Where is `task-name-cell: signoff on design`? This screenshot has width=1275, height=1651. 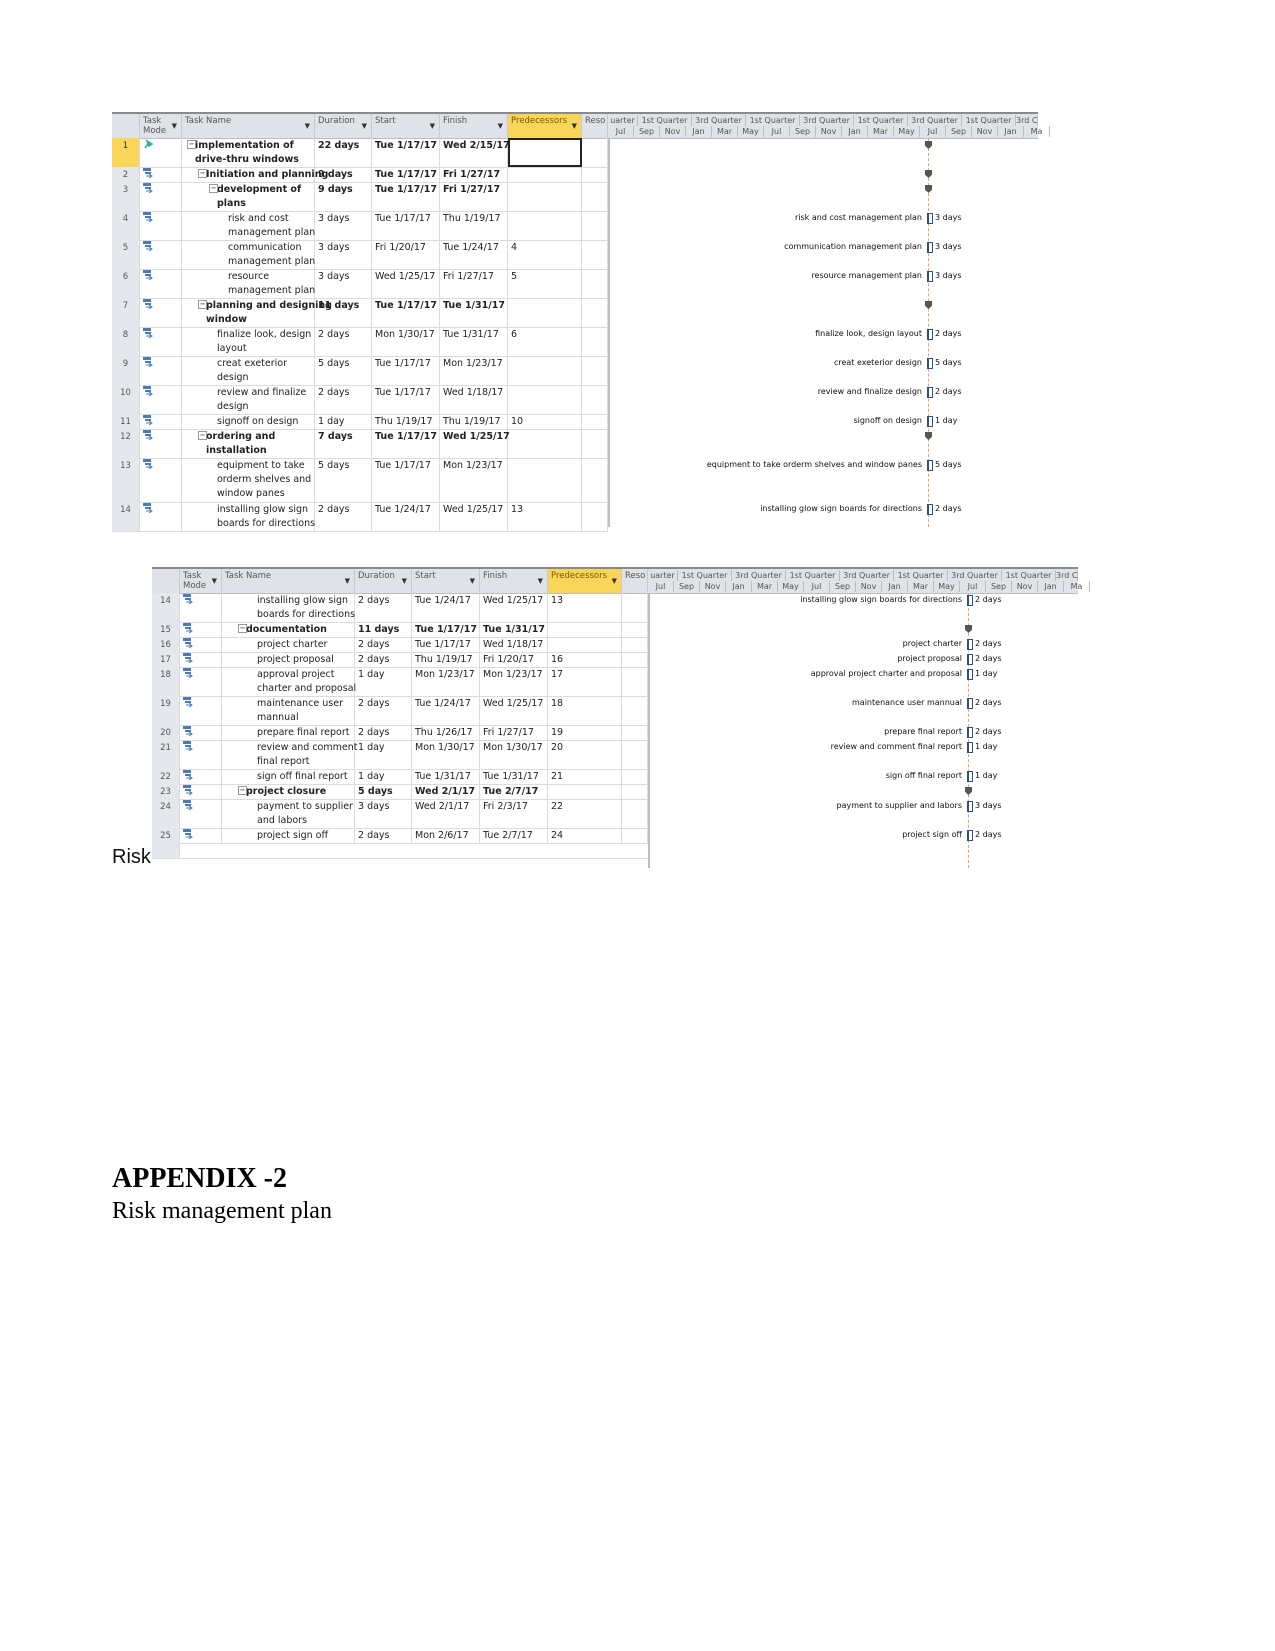 task-name-cell: signoff on design is located at coordinates (248, 421).